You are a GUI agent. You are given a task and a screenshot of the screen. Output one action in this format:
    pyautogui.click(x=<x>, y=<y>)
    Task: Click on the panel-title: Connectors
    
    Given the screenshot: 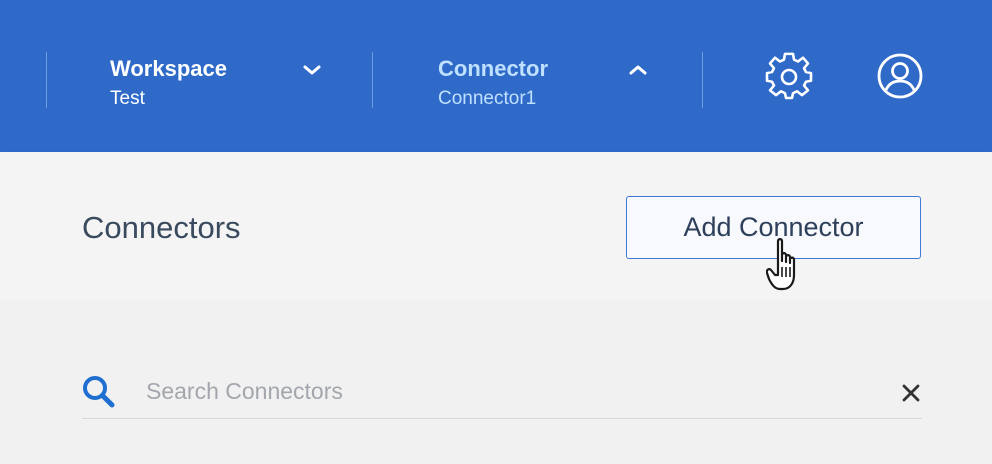 What is the action you would take?
    pyautogui.click(x=161, y=227)
    